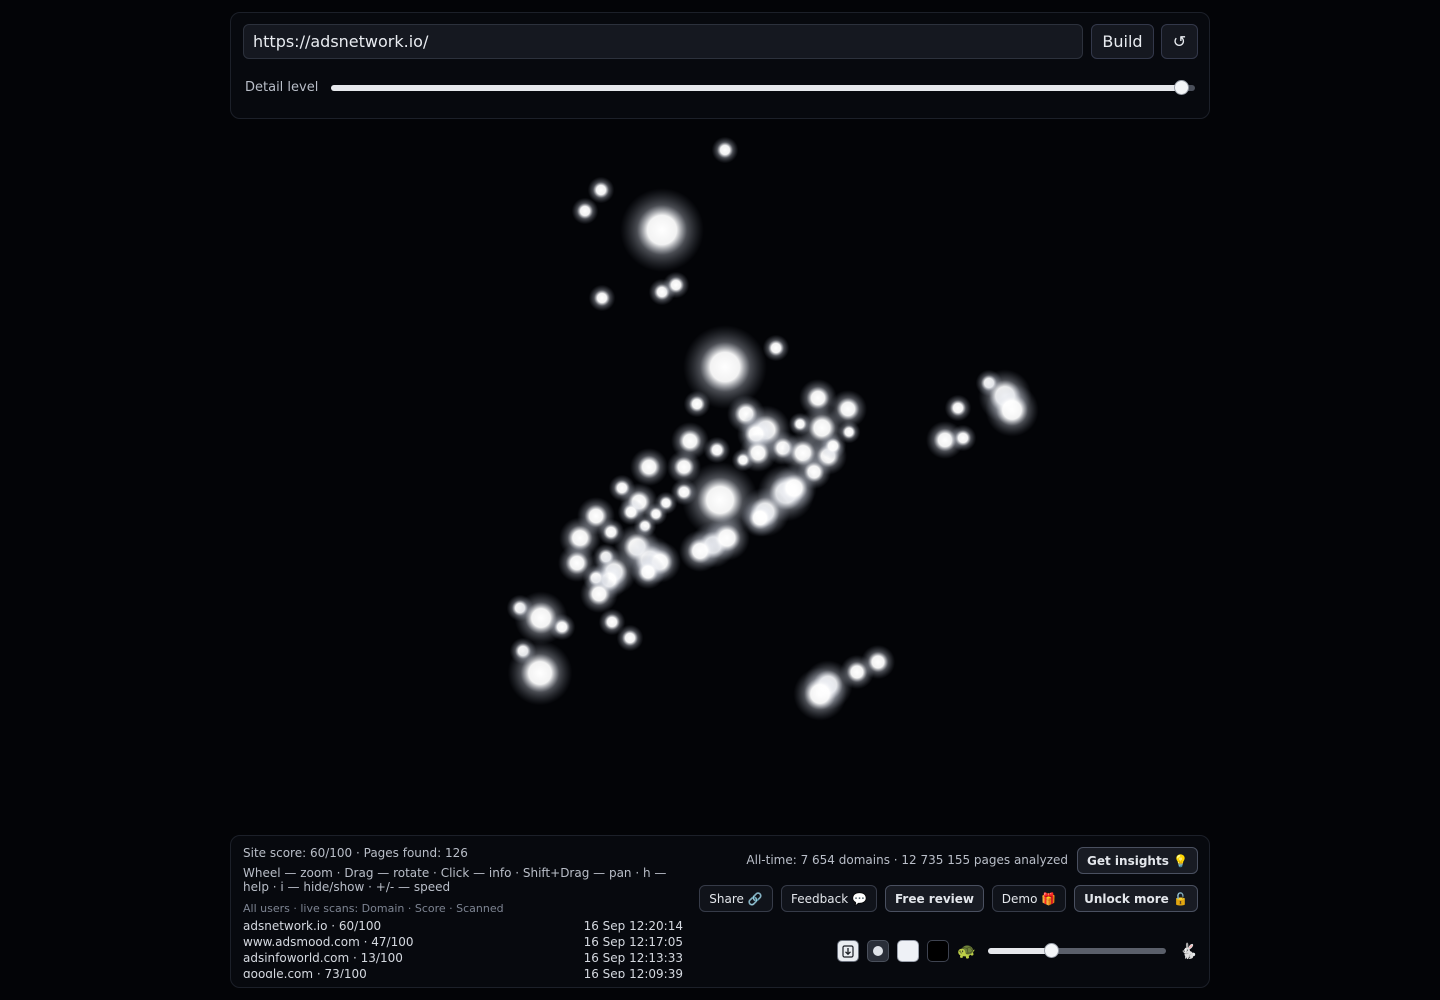 Image resolution: width=1440 pixels, height=1000 pixels. I want to click on demo-button: Demo 🎁, so click(1029, 898).